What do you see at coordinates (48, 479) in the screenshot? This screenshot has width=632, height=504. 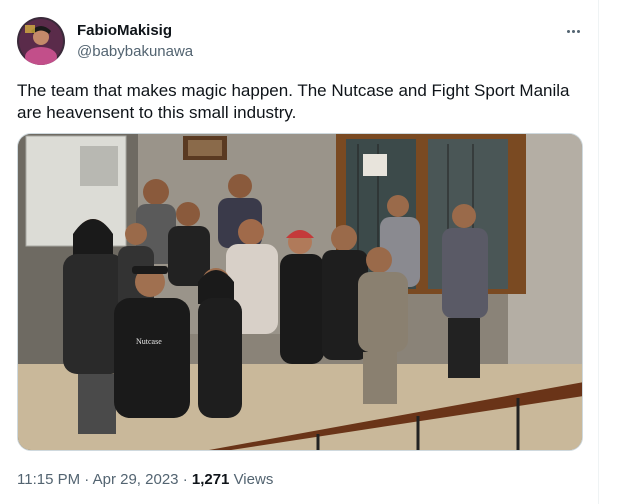 I see `tweet-time: 11:15 PM` at bounding box center [48, 479].